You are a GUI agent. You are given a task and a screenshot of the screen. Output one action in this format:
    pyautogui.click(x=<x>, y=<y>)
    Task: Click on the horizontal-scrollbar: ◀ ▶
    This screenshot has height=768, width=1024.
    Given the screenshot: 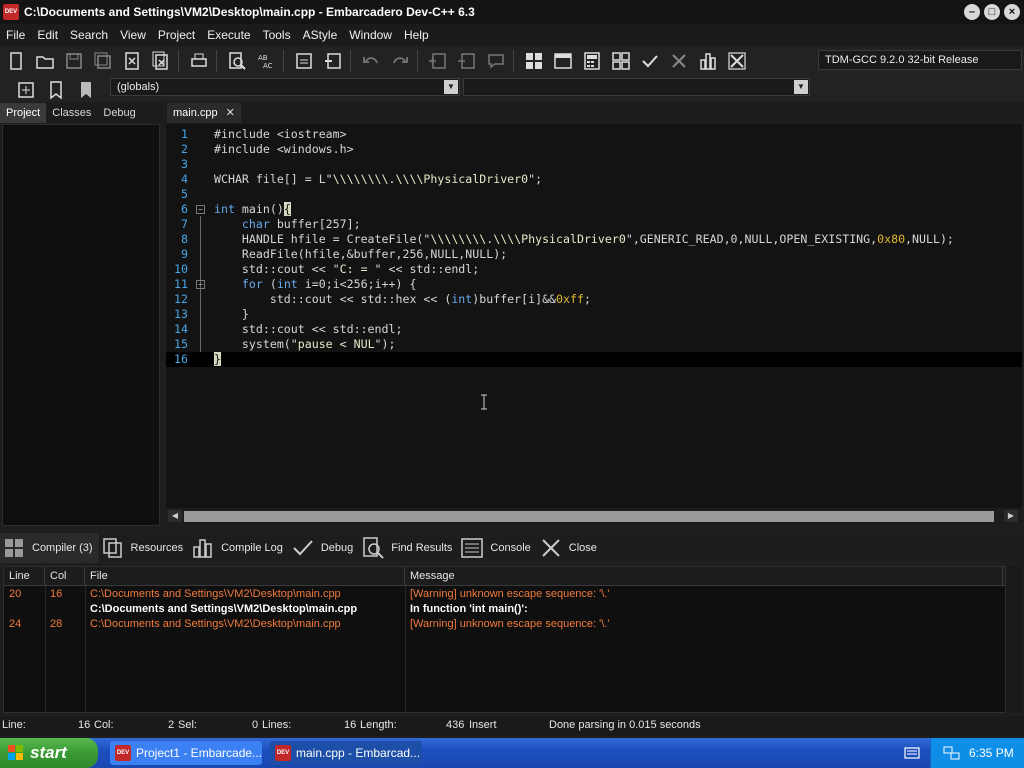 What is the action you would take?
    pyautogui.click(x=594, y=516)
    